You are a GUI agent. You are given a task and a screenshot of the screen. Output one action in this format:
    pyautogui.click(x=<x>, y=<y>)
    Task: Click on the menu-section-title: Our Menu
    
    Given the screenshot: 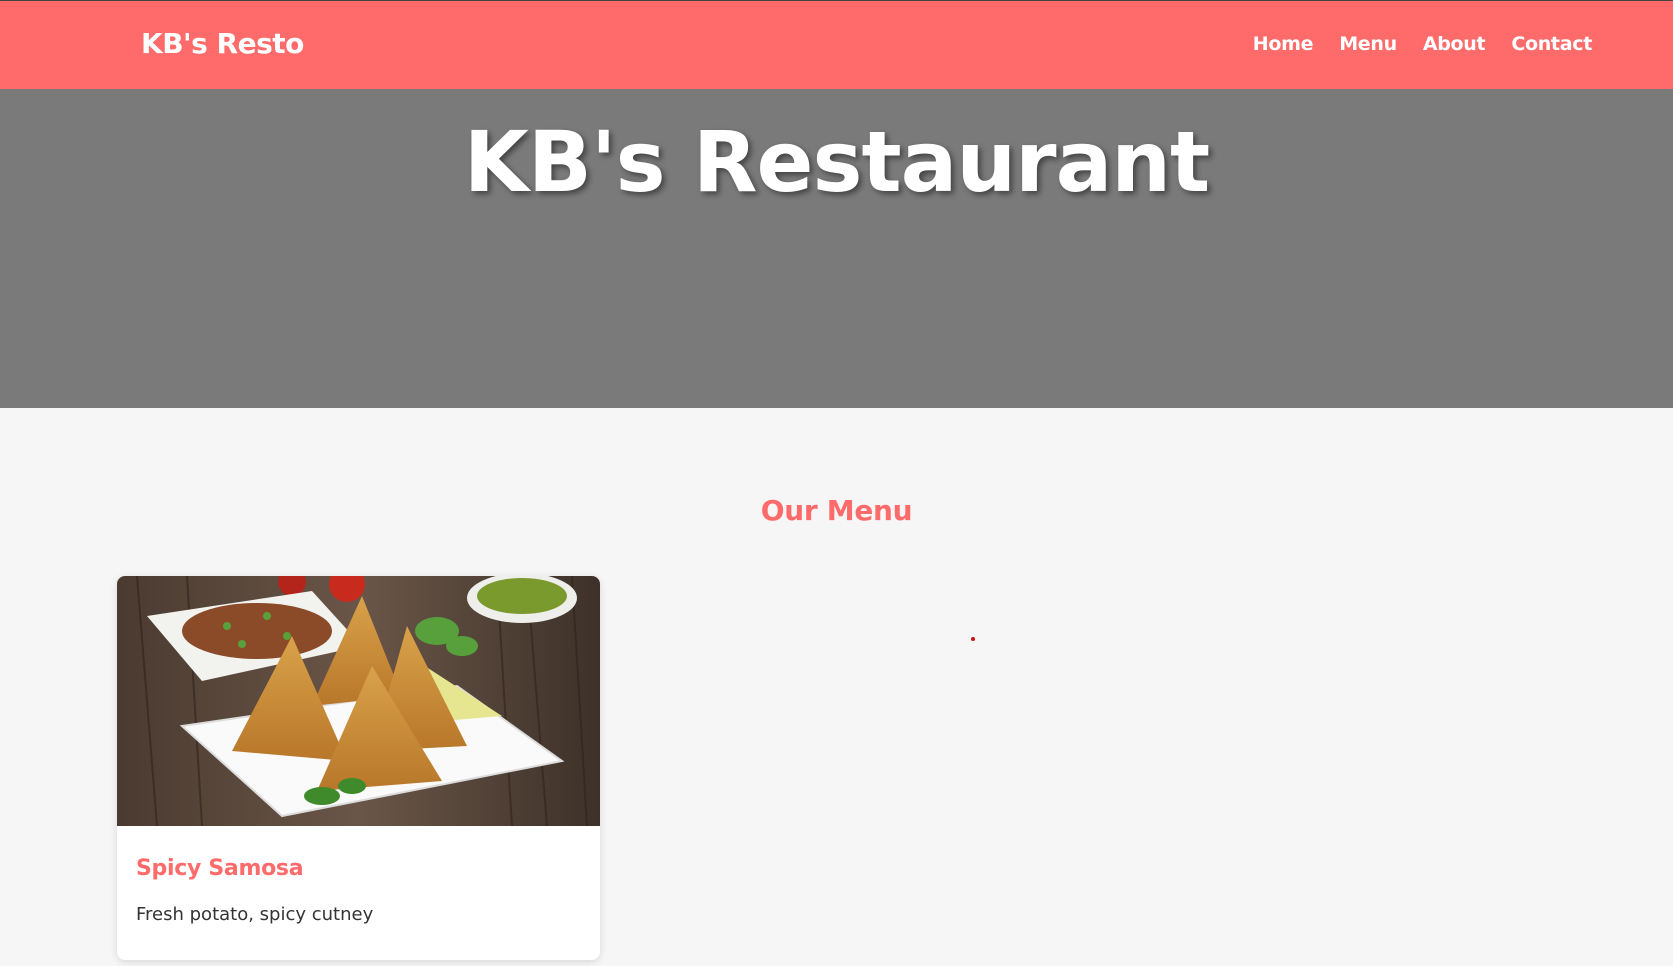 What is the action you would take?
    pyautogui.click(x=836, y=510)
    